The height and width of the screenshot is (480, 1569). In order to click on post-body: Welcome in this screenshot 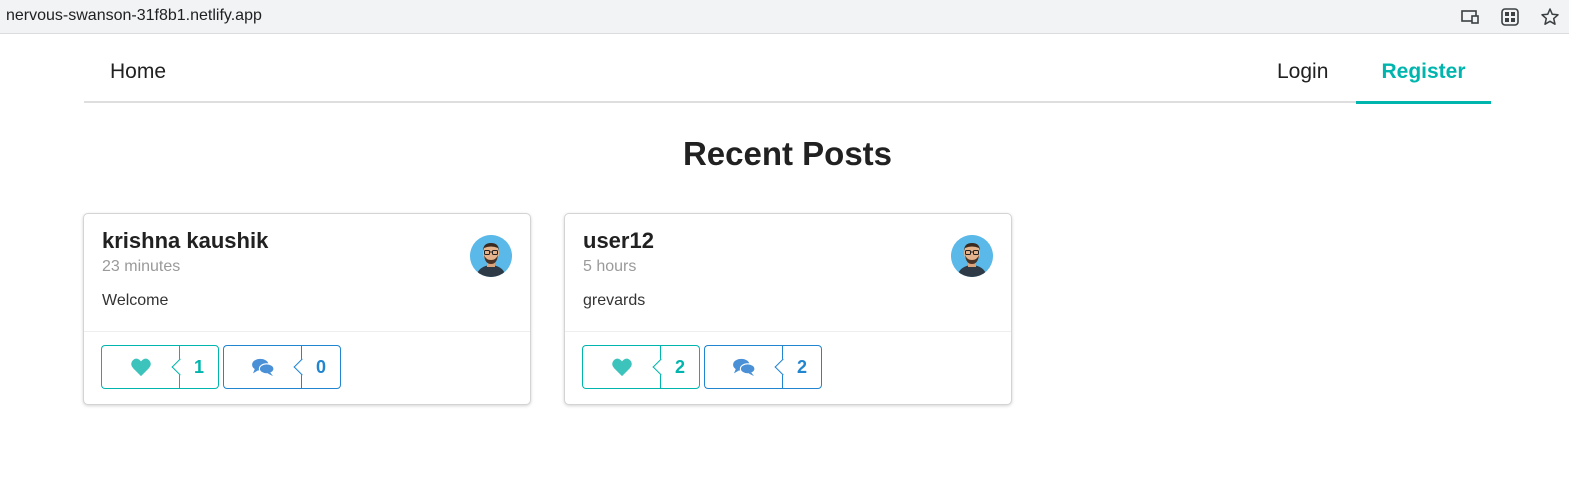, I will do `click(135, 300)`.